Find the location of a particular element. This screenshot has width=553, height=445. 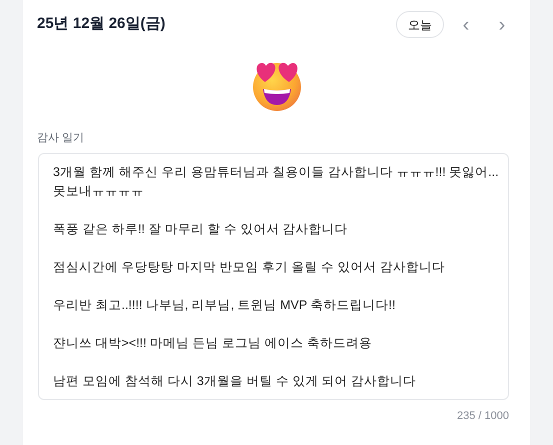

today-button: 오늘 is located at coordinates (420, 24).